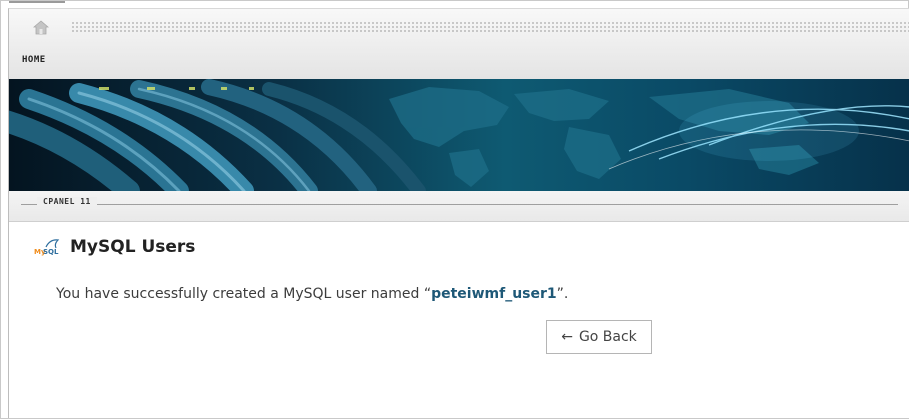  What do you see at coordinates (34, 60) in the screenshot?
I see `home-link: HOME` at bounding box center [34, 60].